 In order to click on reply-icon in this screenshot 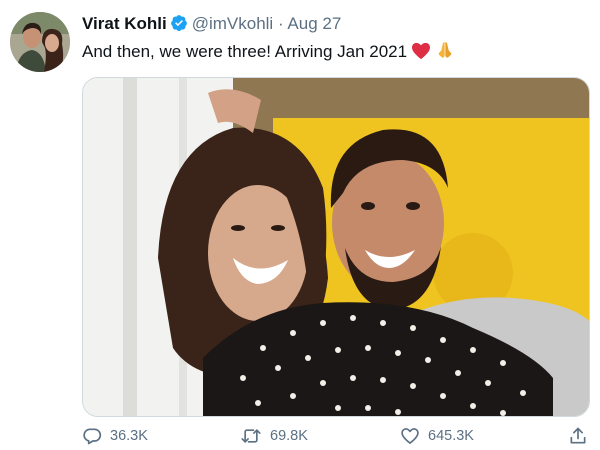, I will do `click(92, 436)`.